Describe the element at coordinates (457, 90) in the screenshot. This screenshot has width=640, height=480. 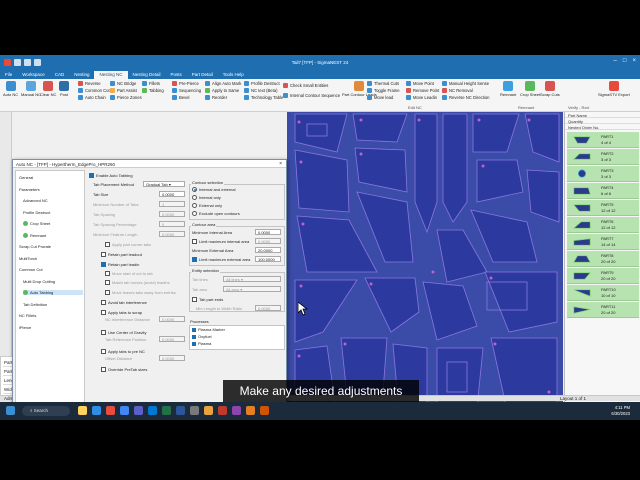
I see `nc-removal-button: NC Removal` at that location.